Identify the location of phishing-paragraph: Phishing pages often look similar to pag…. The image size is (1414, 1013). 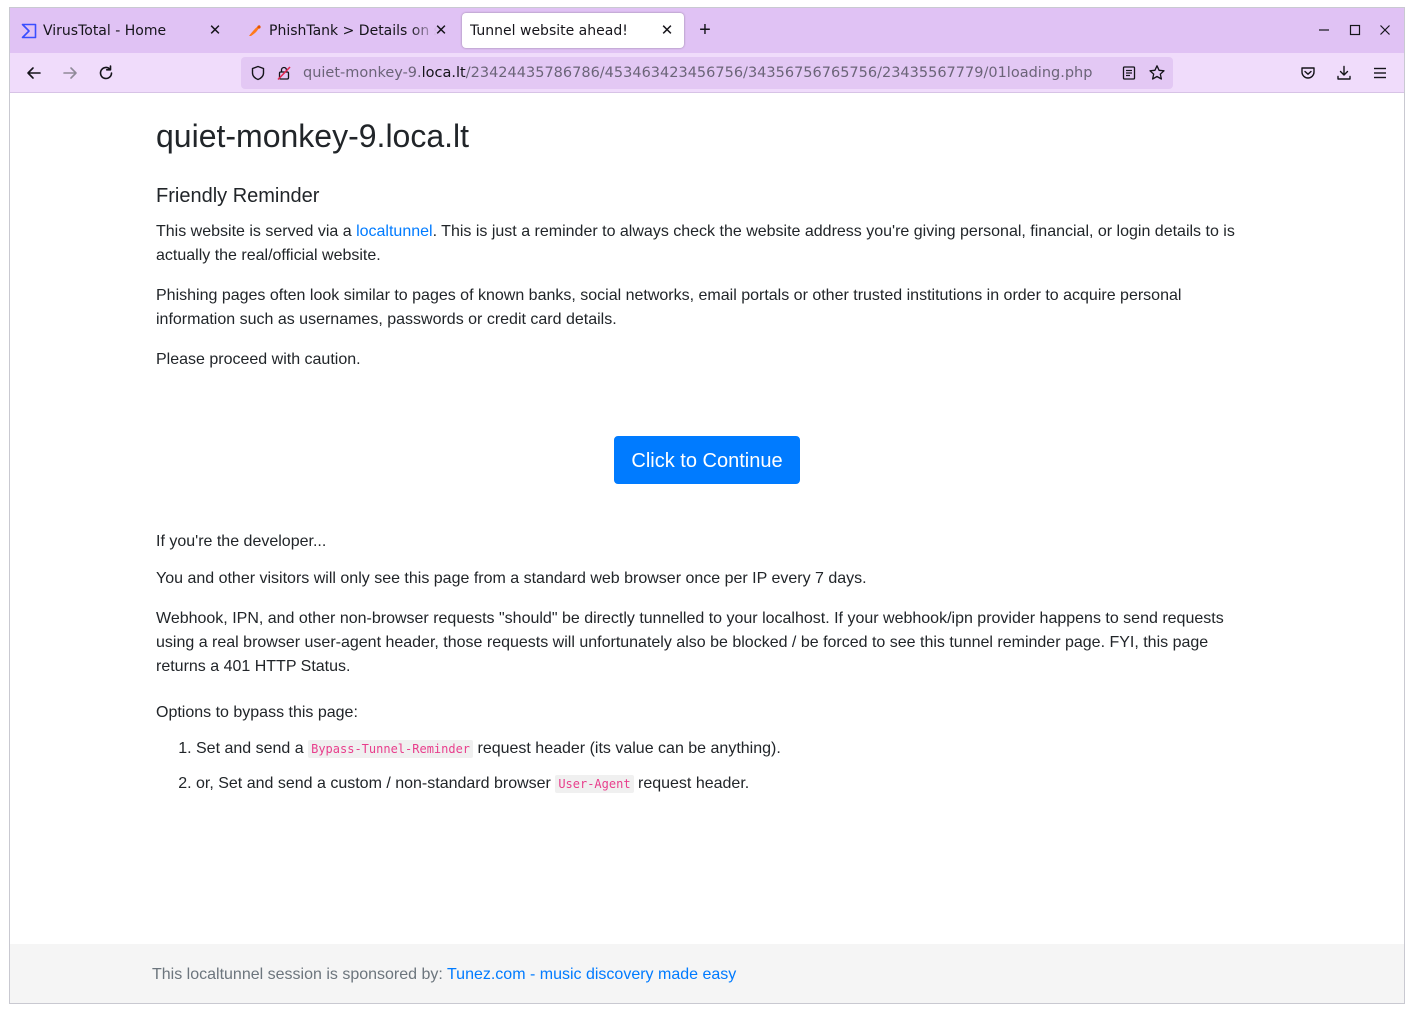
(669, 307).